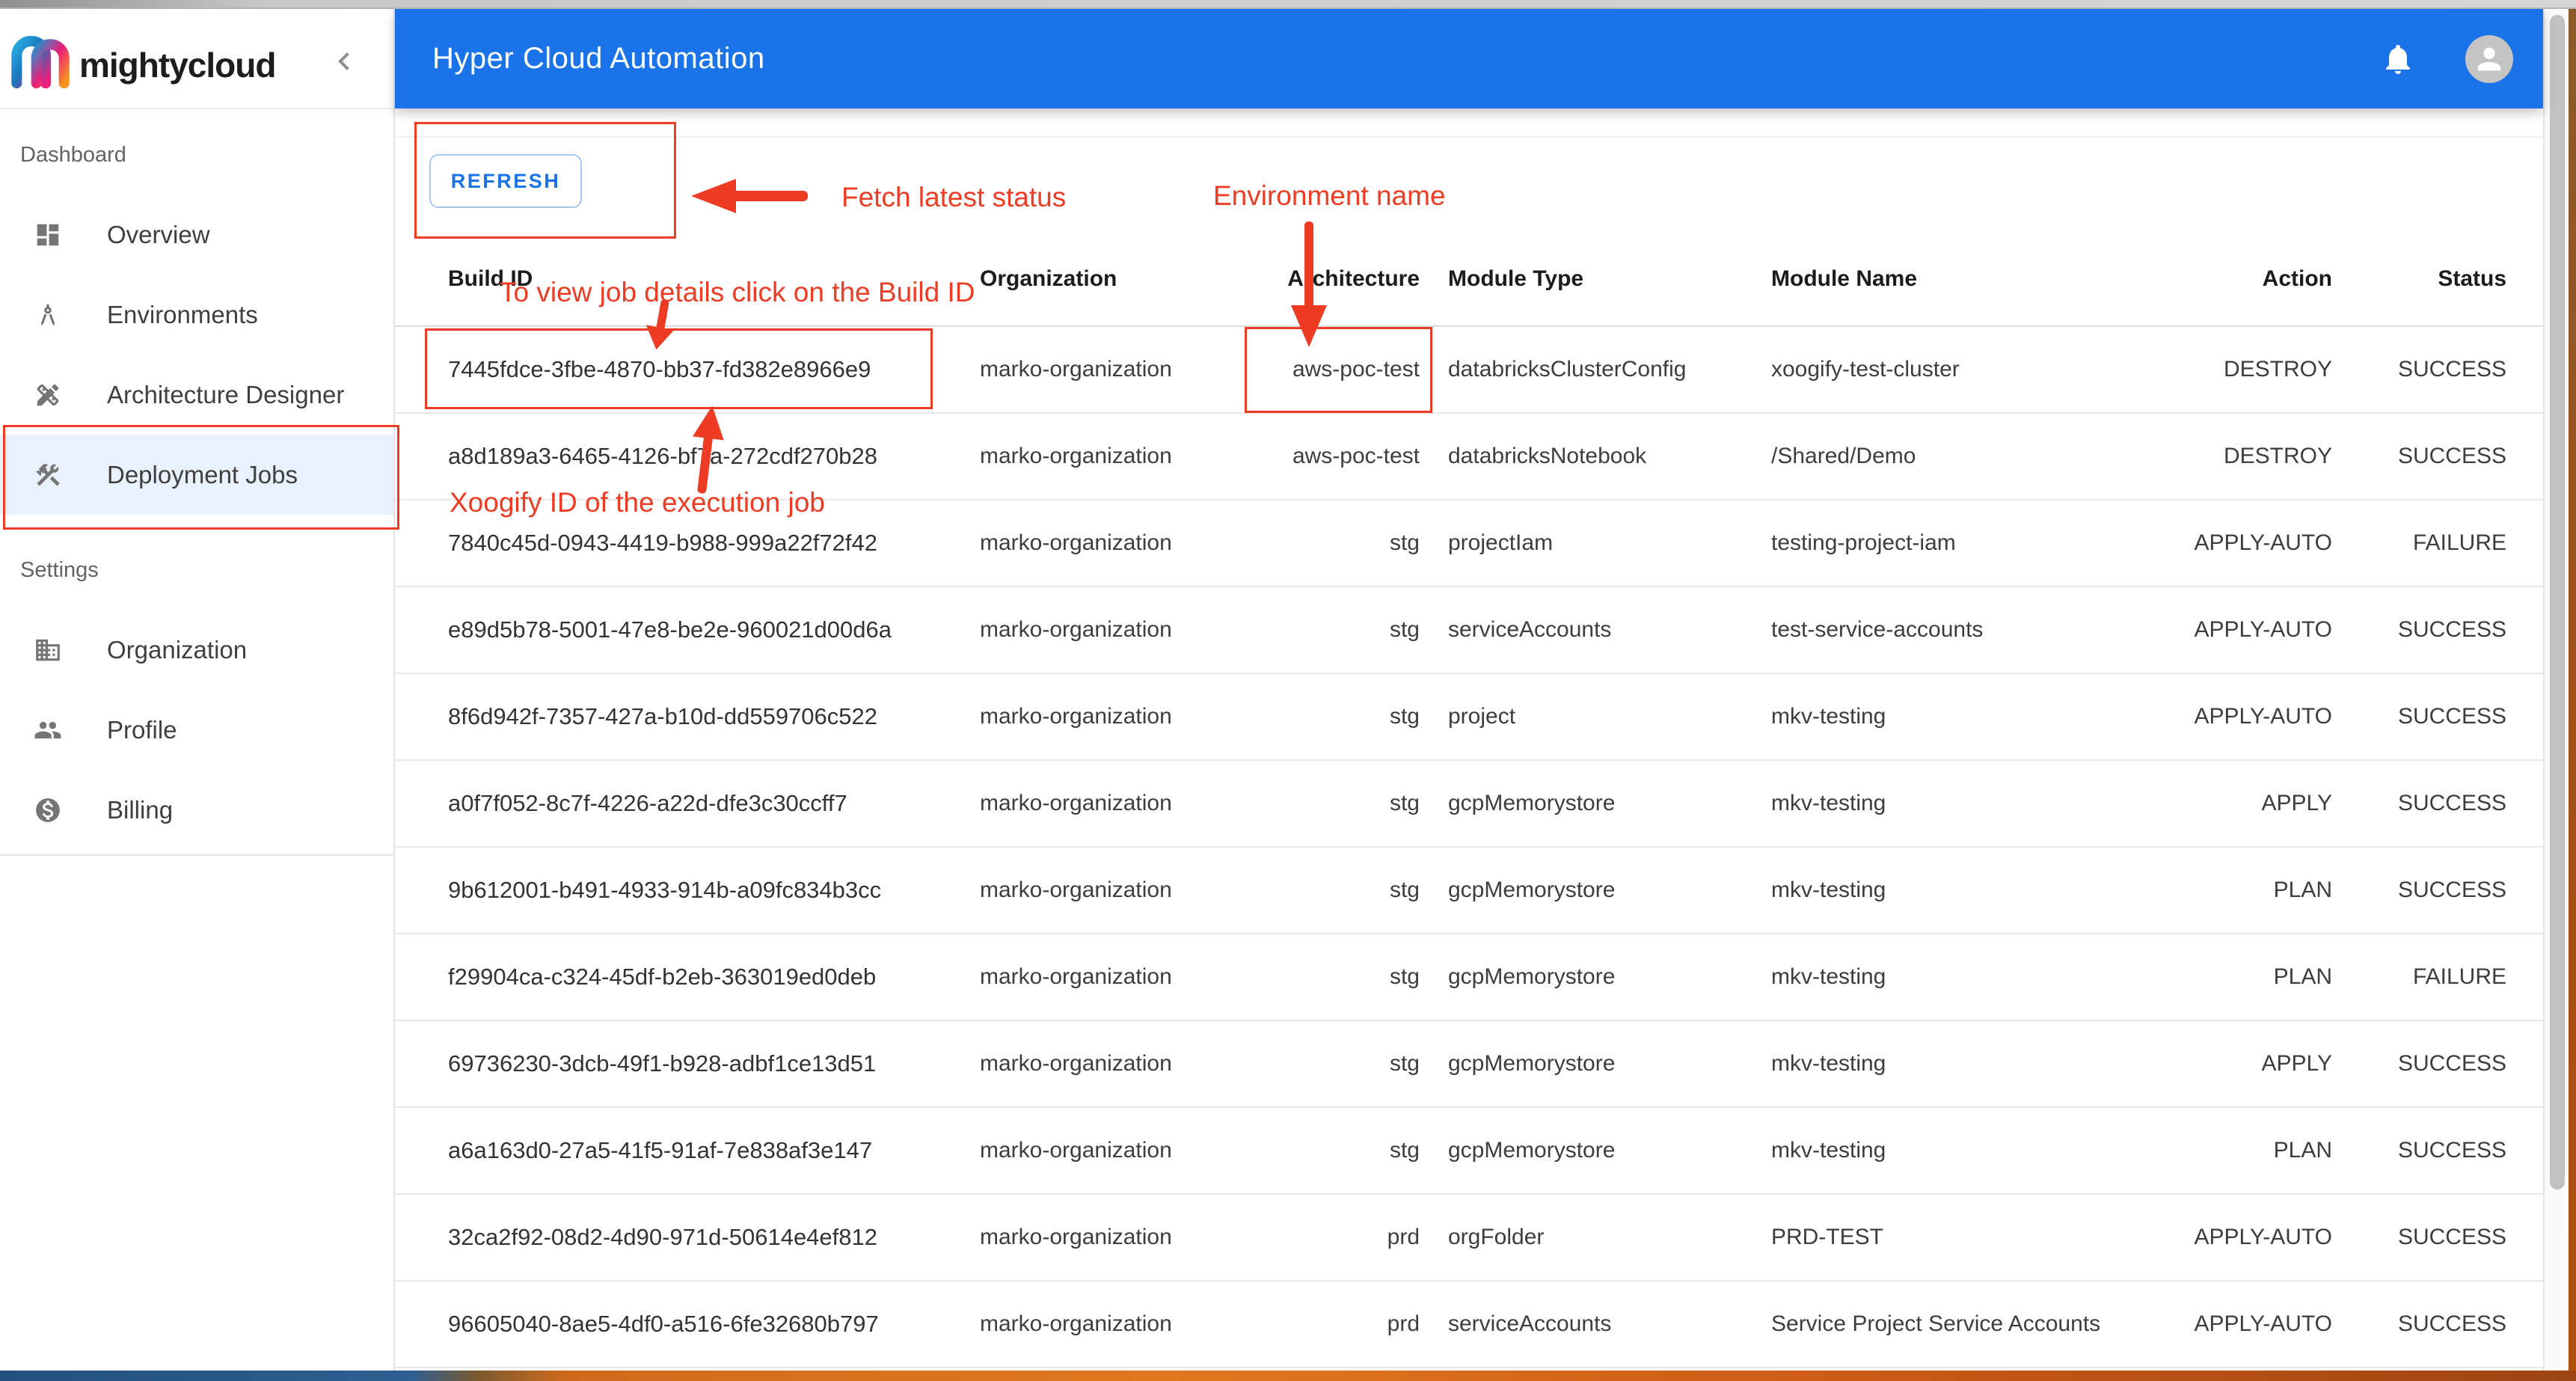 The width and height of the screenshot is (2576, 1381). I want to click on sidebar-item-profile: Profile, so click(196, 730).